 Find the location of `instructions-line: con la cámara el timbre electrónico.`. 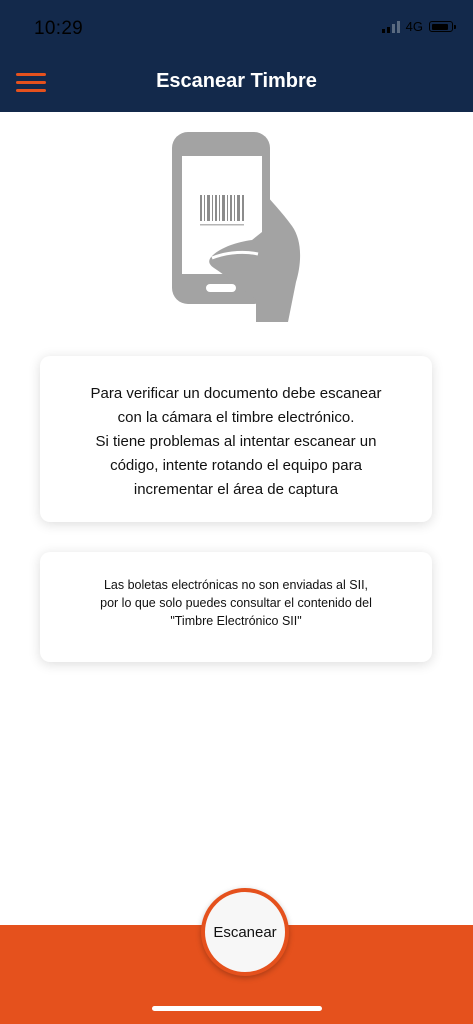

instructions-line: con la cámara el timbre electrónico. is located at coordinates (236, 417).